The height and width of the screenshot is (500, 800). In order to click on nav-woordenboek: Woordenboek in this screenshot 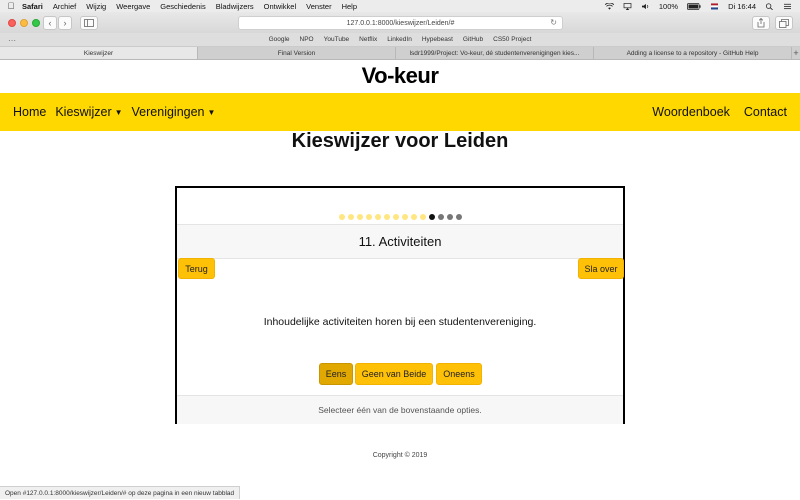, I will do `click(691, 112)`.